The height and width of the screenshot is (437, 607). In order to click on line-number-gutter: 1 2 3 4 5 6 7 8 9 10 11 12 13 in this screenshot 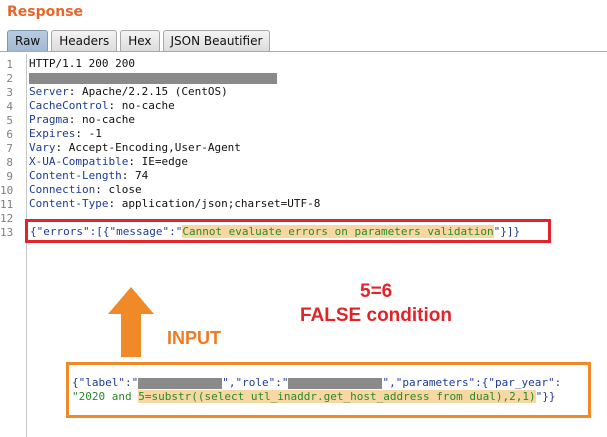, I will do `click(13, 245)`.